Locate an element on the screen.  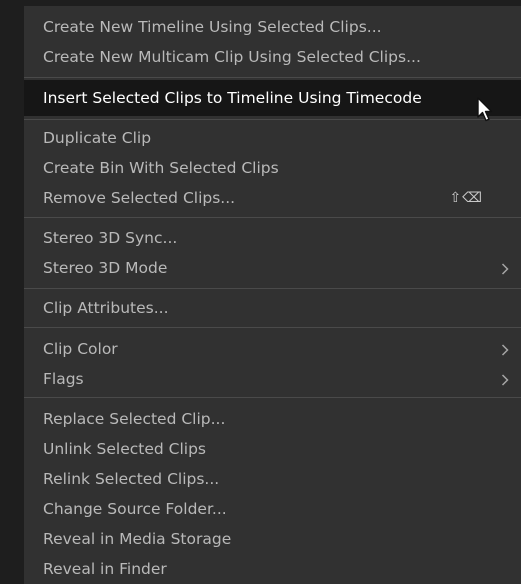
menu-item-reveal-in-finder: Reveal in Finder is located at coordinates (272, 569).